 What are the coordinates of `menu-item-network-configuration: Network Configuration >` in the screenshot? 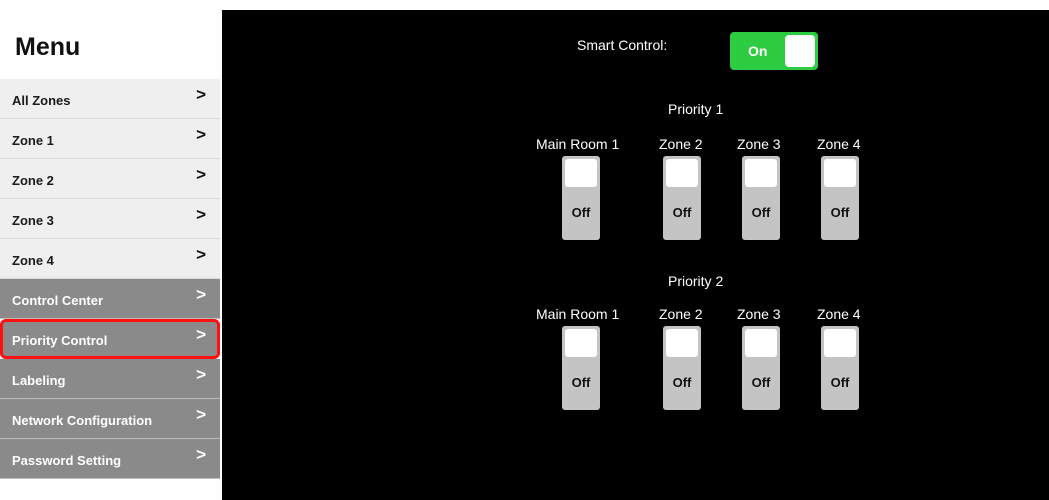 It's located at (110, 419).